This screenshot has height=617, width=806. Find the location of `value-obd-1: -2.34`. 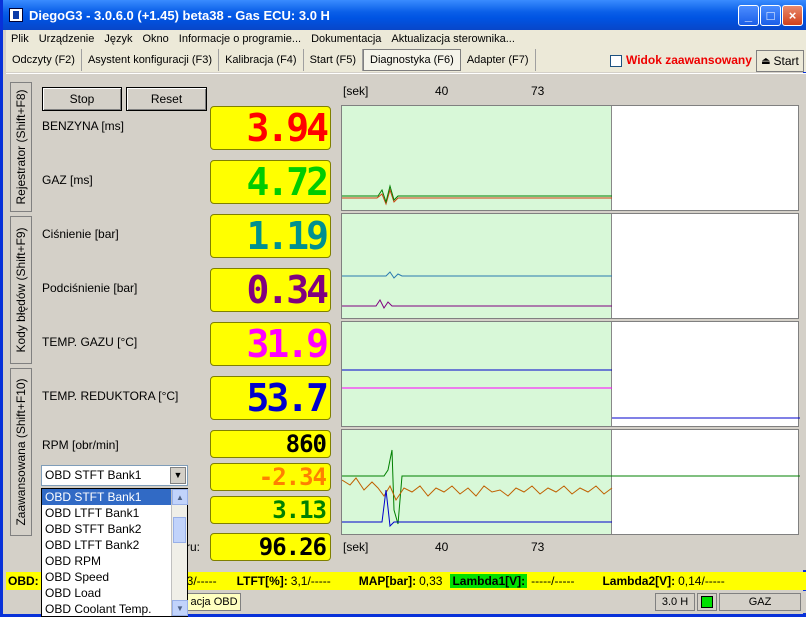

value-obd-1: -2.34 is located at coordinates (270, 477).